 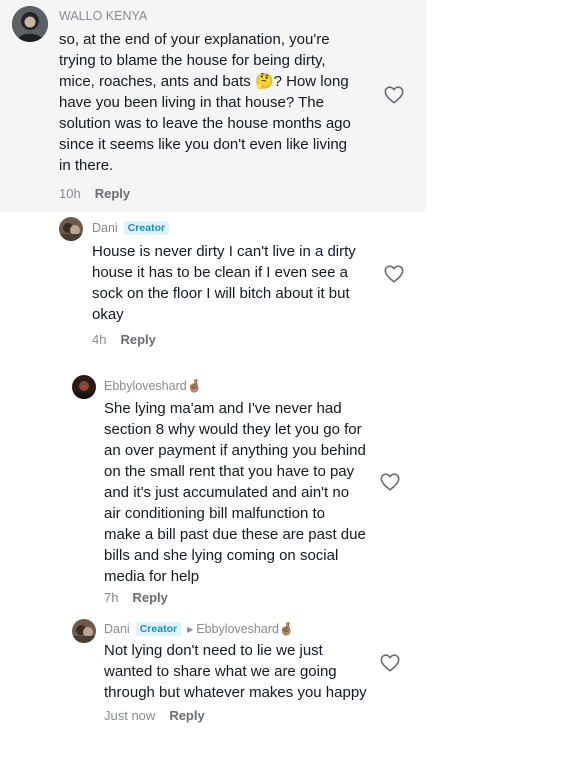 I want to click on comment-line: an over payment if anything you behind, so click(x=235, y=450).